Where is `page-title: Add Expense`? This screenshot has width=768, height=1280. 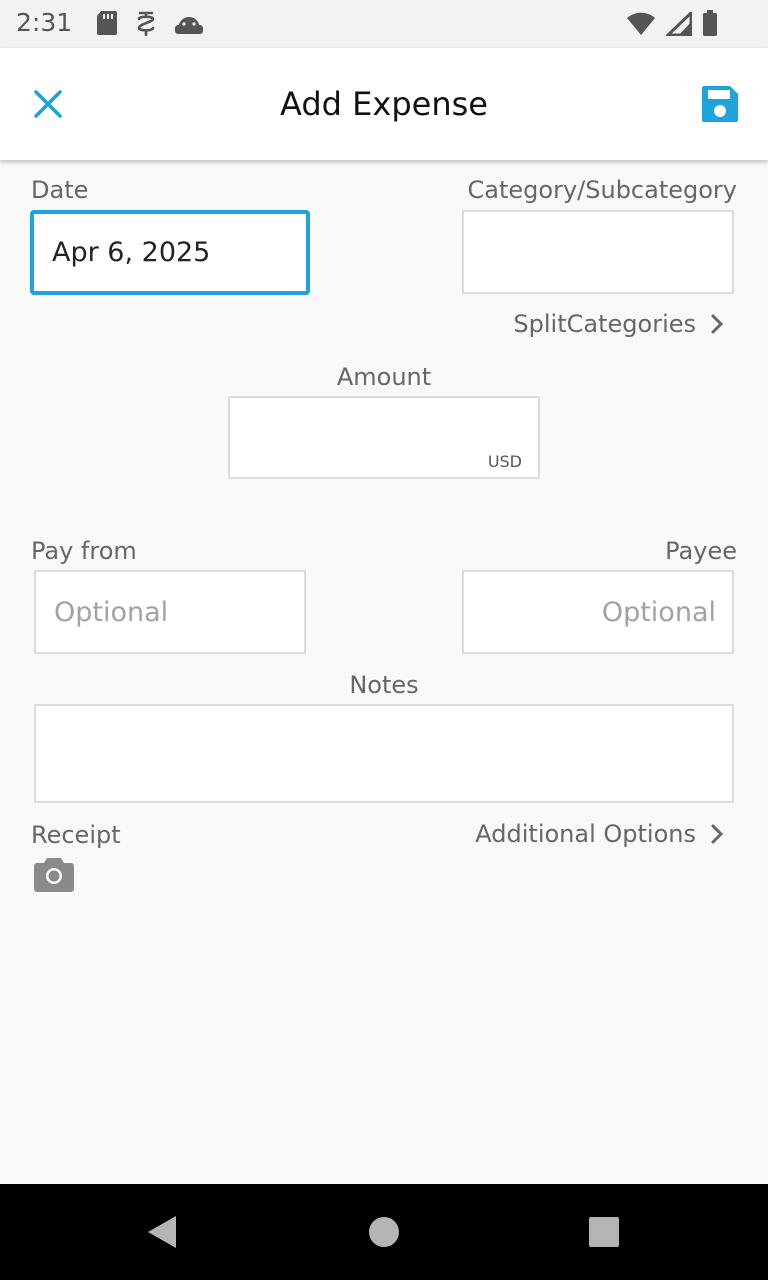
page-title: Add Expense is located at coordinates (384, 104).